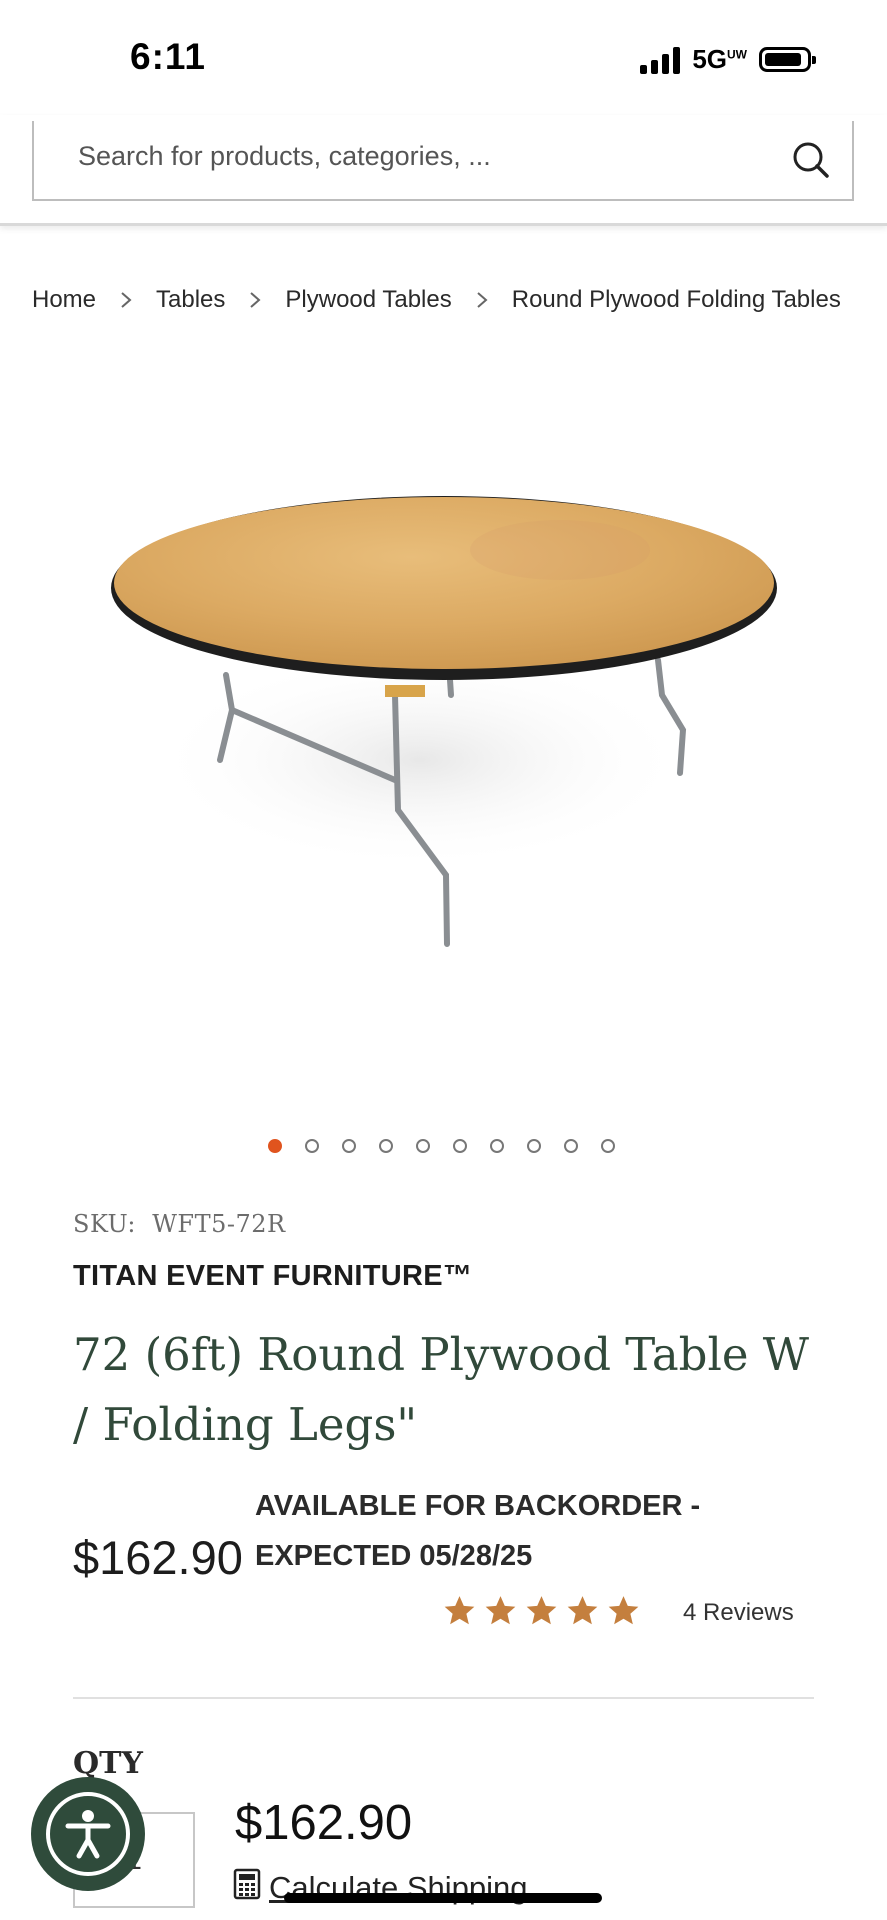 The height and width of the screenshot is (1920, 887). I want to click on qty-label: QTY, so click(108, 1763).